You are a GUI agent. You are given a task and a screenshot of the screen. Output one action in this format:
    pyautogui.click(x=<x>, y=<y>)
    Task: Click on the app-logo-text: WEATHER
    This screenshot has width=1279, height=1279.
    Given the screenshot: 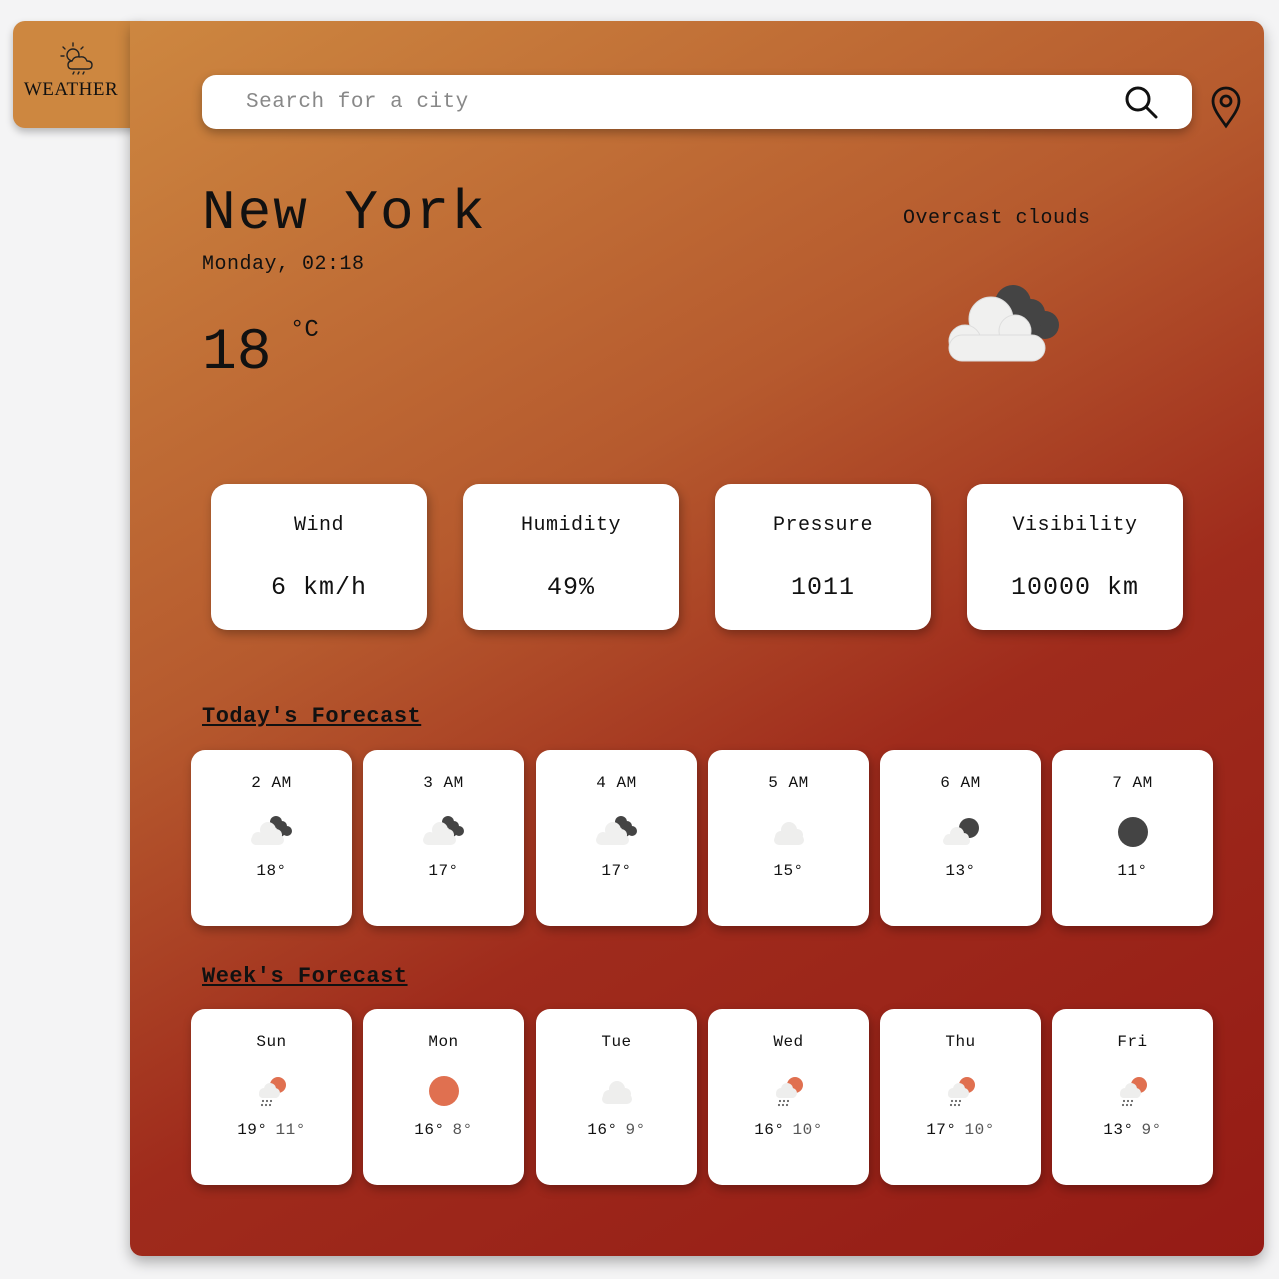 What is the action you would take?
    pyautogui.click(x=71, y=89)
    